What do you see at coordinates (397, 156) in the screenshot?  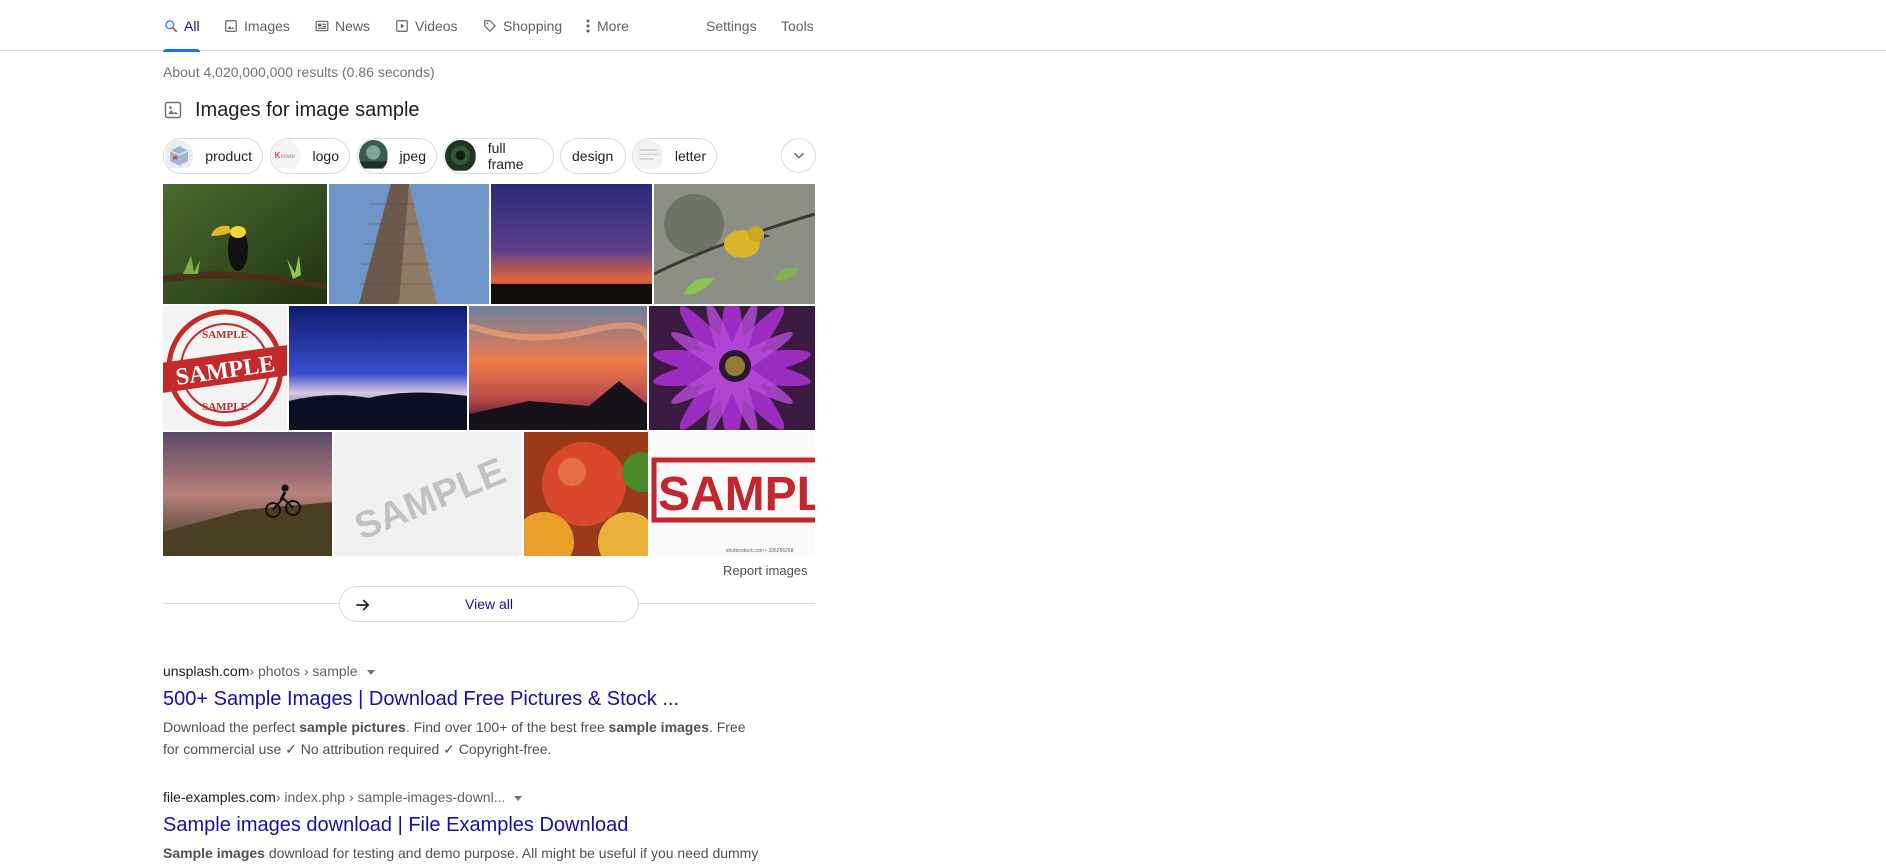 I see `chip-jpeg: jpeg` at bounding box center [397, 156].